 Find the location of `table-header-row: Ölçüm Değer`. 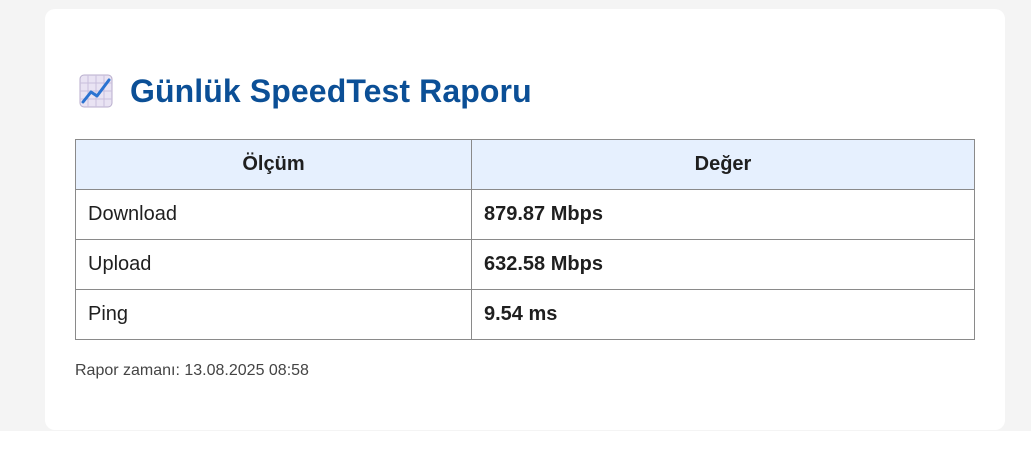

table-header-row: Ölçüm Değer is located at coordinates (525, 164).